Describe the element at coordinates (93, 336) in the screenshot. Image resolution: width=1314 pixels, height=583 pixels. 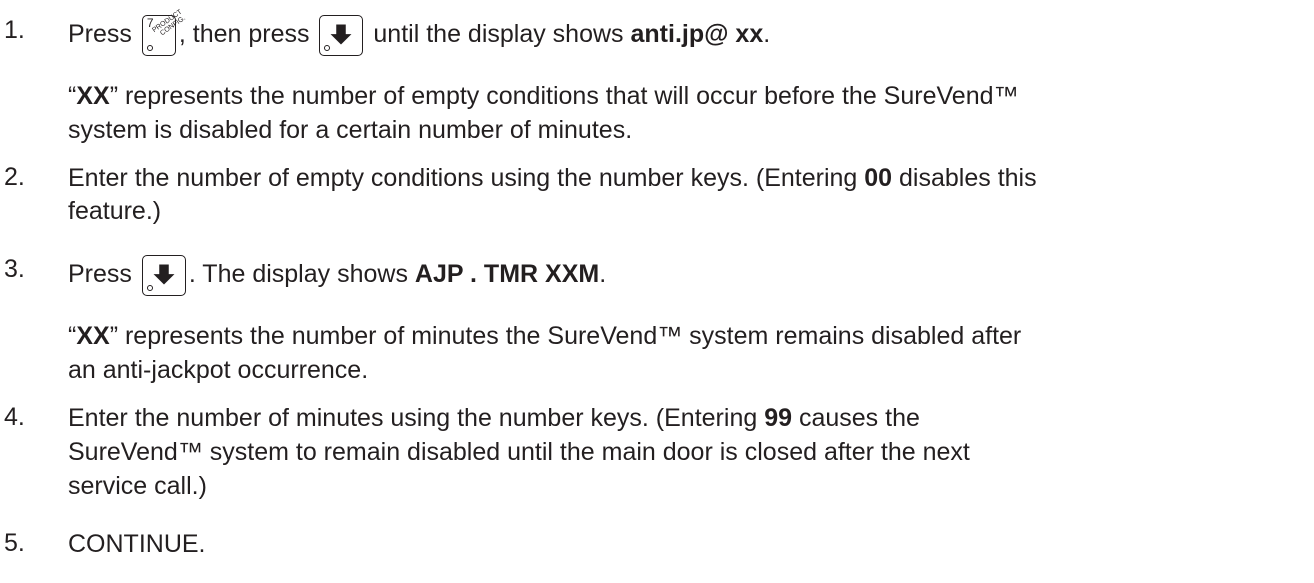
I see `step-3-note-code: XX` at that location.